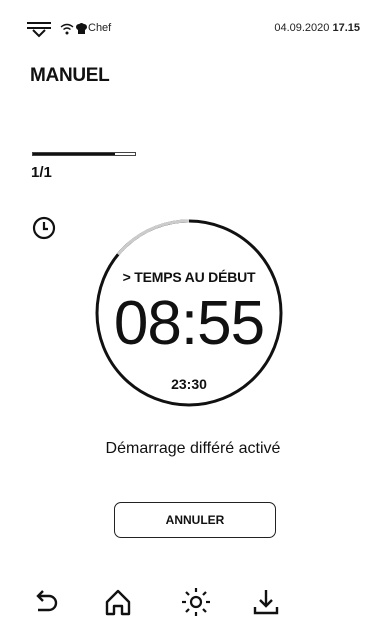  Describe the element at coordinates (189, 384) in the screenshot. I see `start-time: 23:30` at that location.